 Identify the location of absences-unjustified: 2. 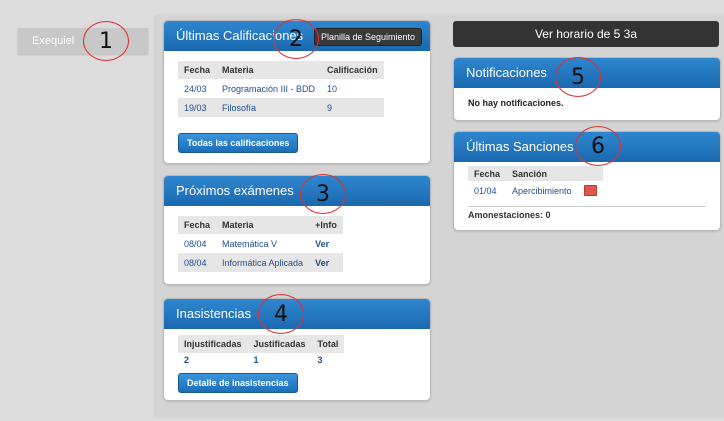
(187, 360).